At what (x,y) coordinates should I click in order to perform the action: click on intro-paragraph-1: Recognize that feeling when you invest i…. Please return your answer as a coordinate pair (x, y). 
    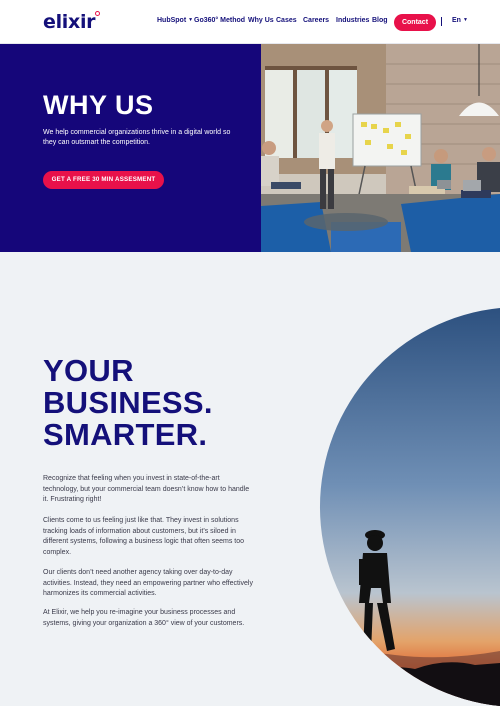
    Looking at the image, I should click on (146, 489).